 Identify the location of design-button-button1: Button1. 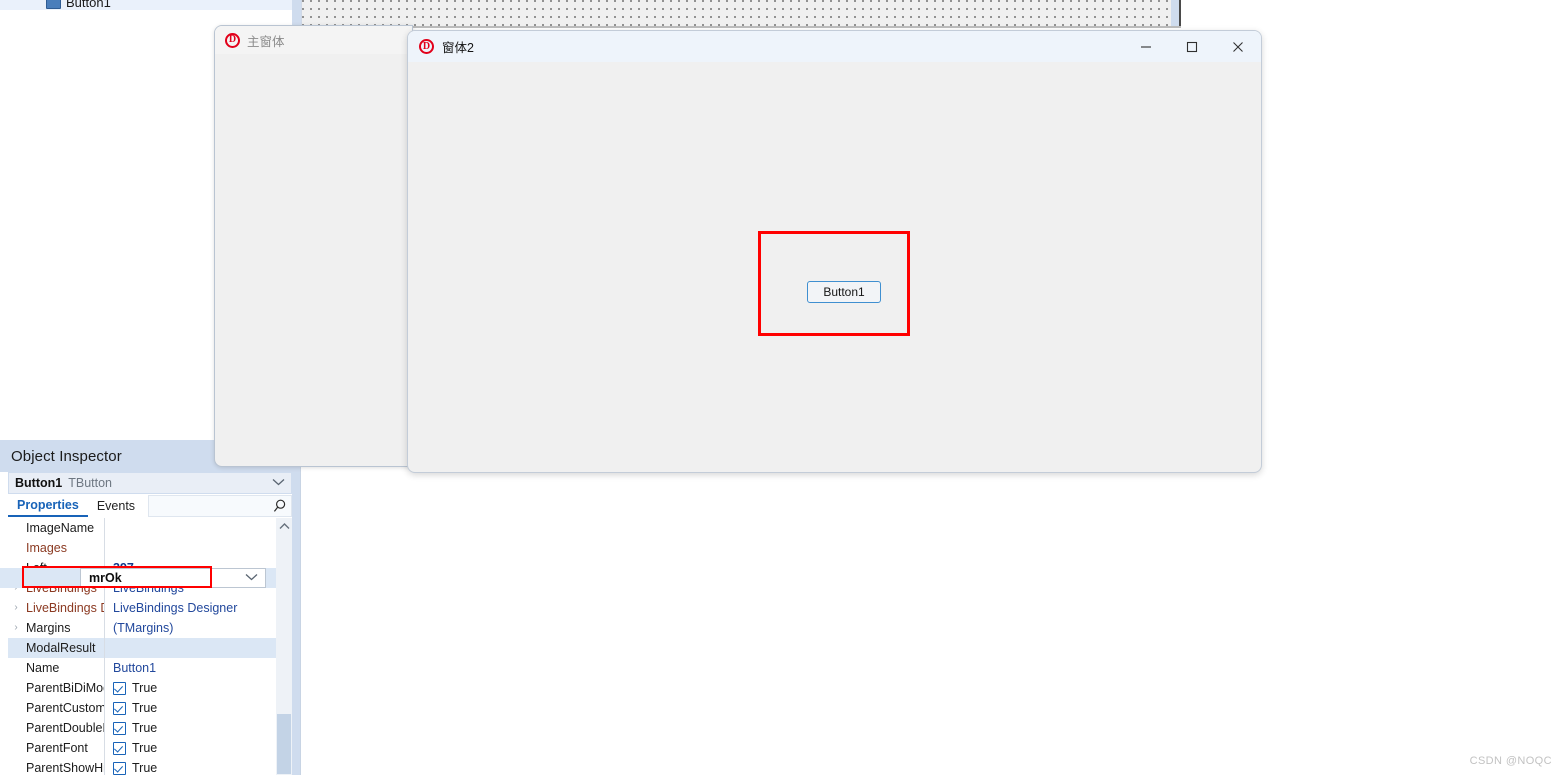
(844, 292).